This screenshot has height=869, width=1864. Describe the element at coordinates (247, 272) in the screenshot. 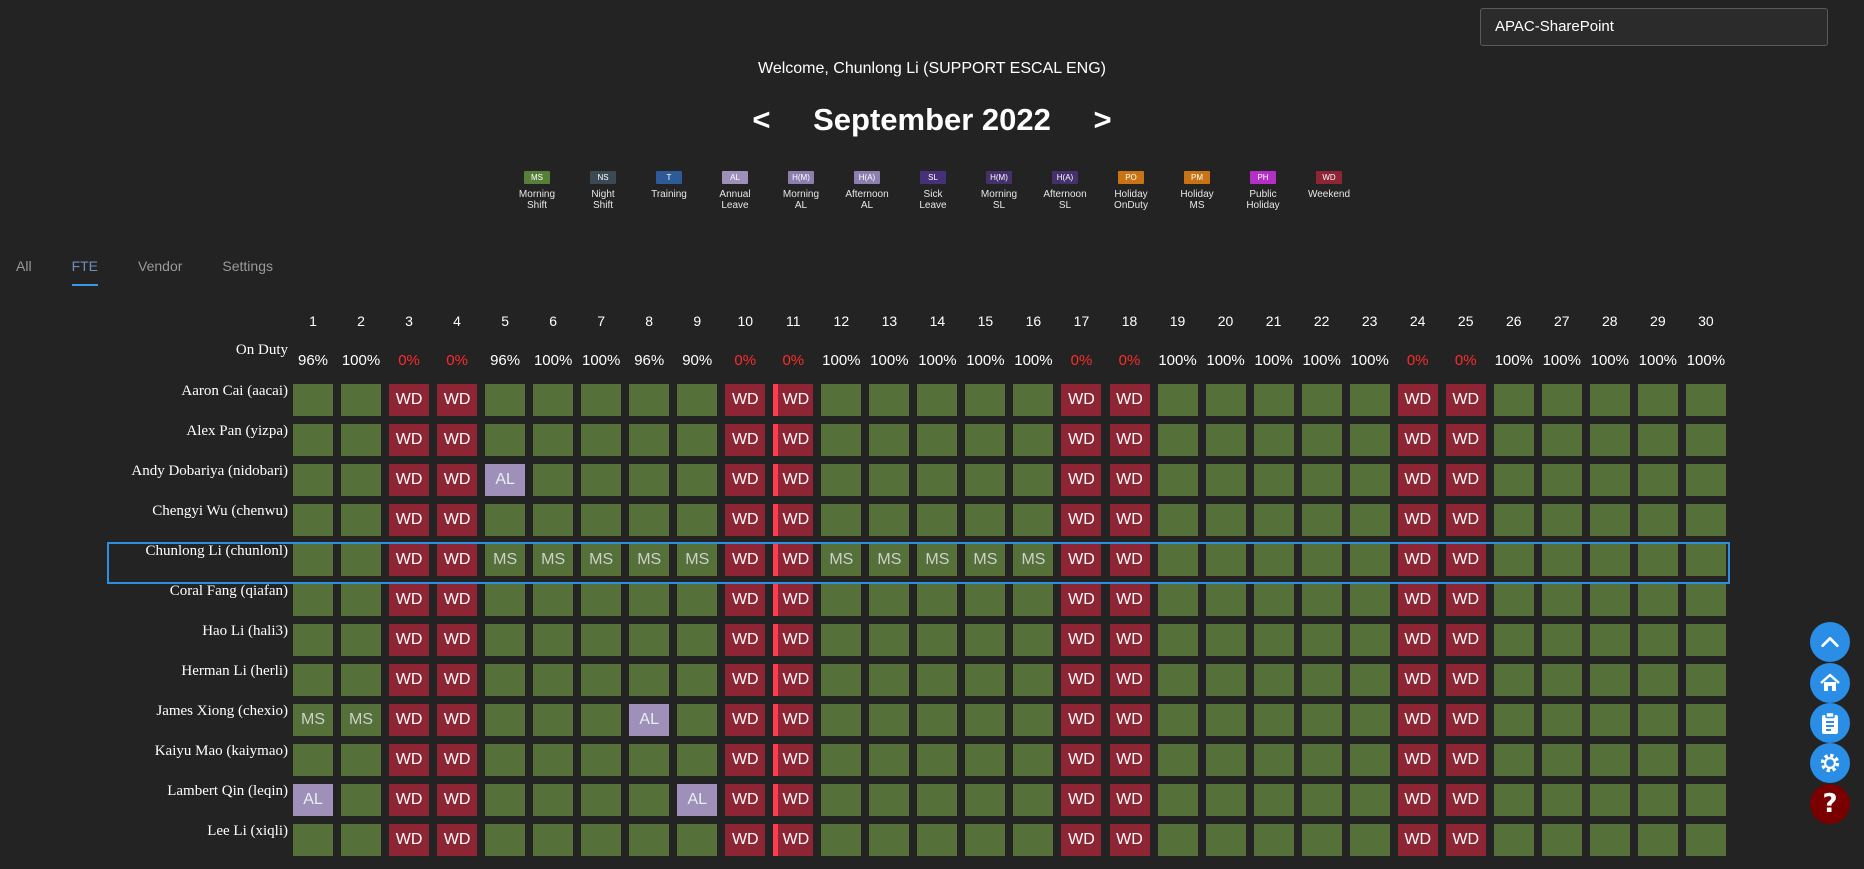

I see `tab-settings: Settings` at that location.